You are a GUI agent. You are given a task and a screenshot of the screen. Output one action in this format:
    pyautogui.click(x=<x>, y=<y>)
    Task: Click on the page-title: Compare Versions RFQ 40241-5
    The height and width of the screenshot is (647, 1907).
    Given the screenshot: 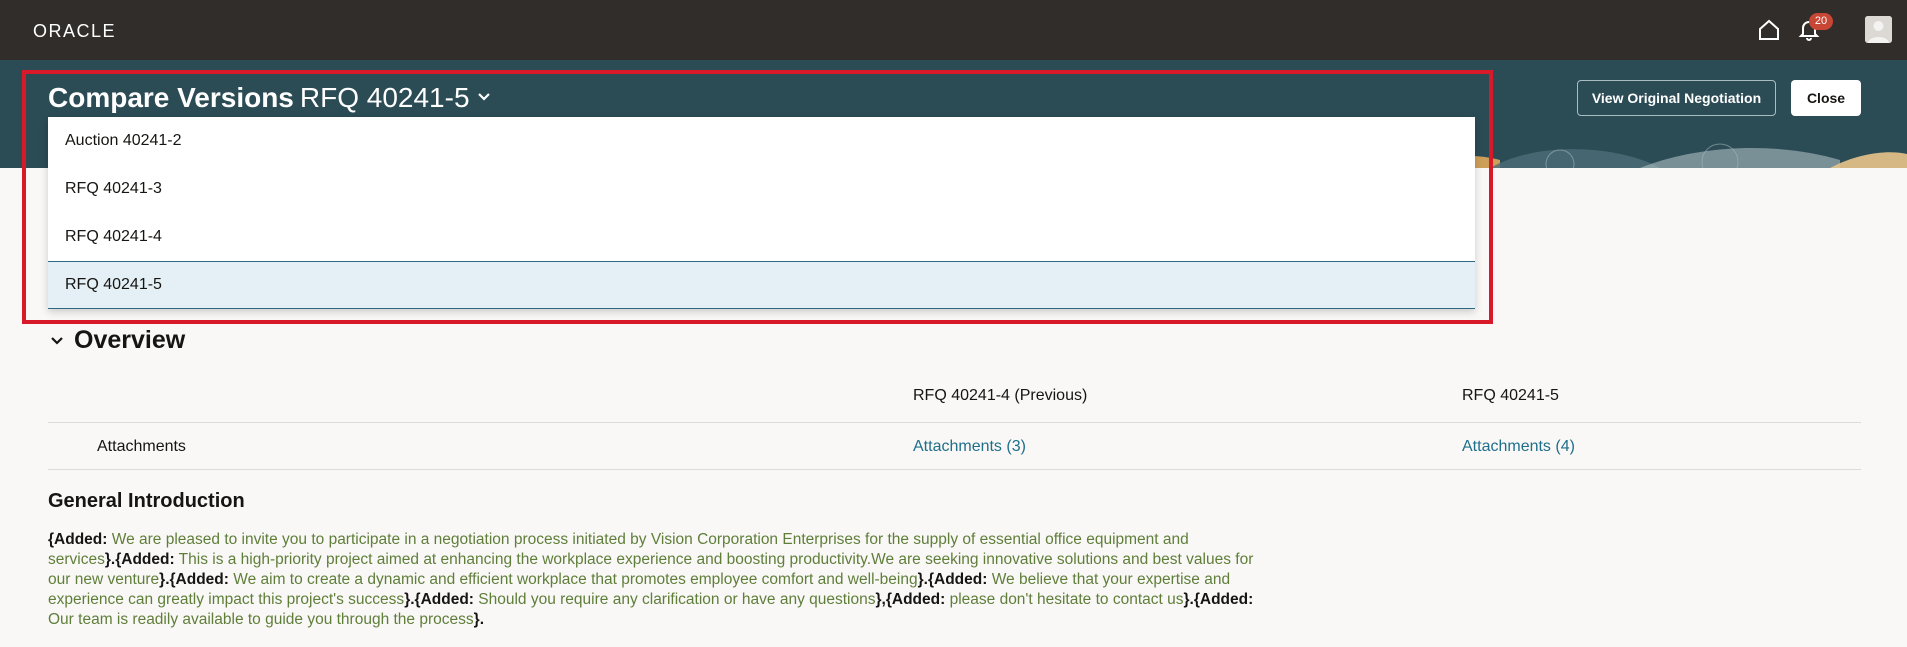 What is the action you would take?
    pyautogui.click(x=270, y=98)
    